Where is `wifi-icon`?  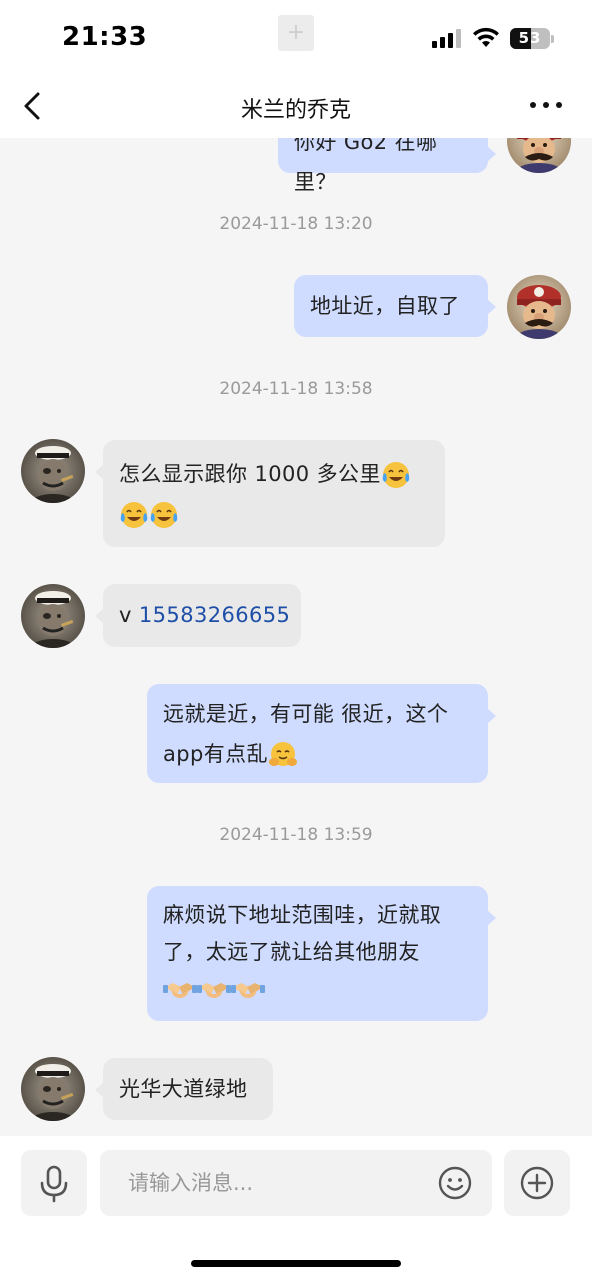
wifi-icon is located at coordinates (486, 37).